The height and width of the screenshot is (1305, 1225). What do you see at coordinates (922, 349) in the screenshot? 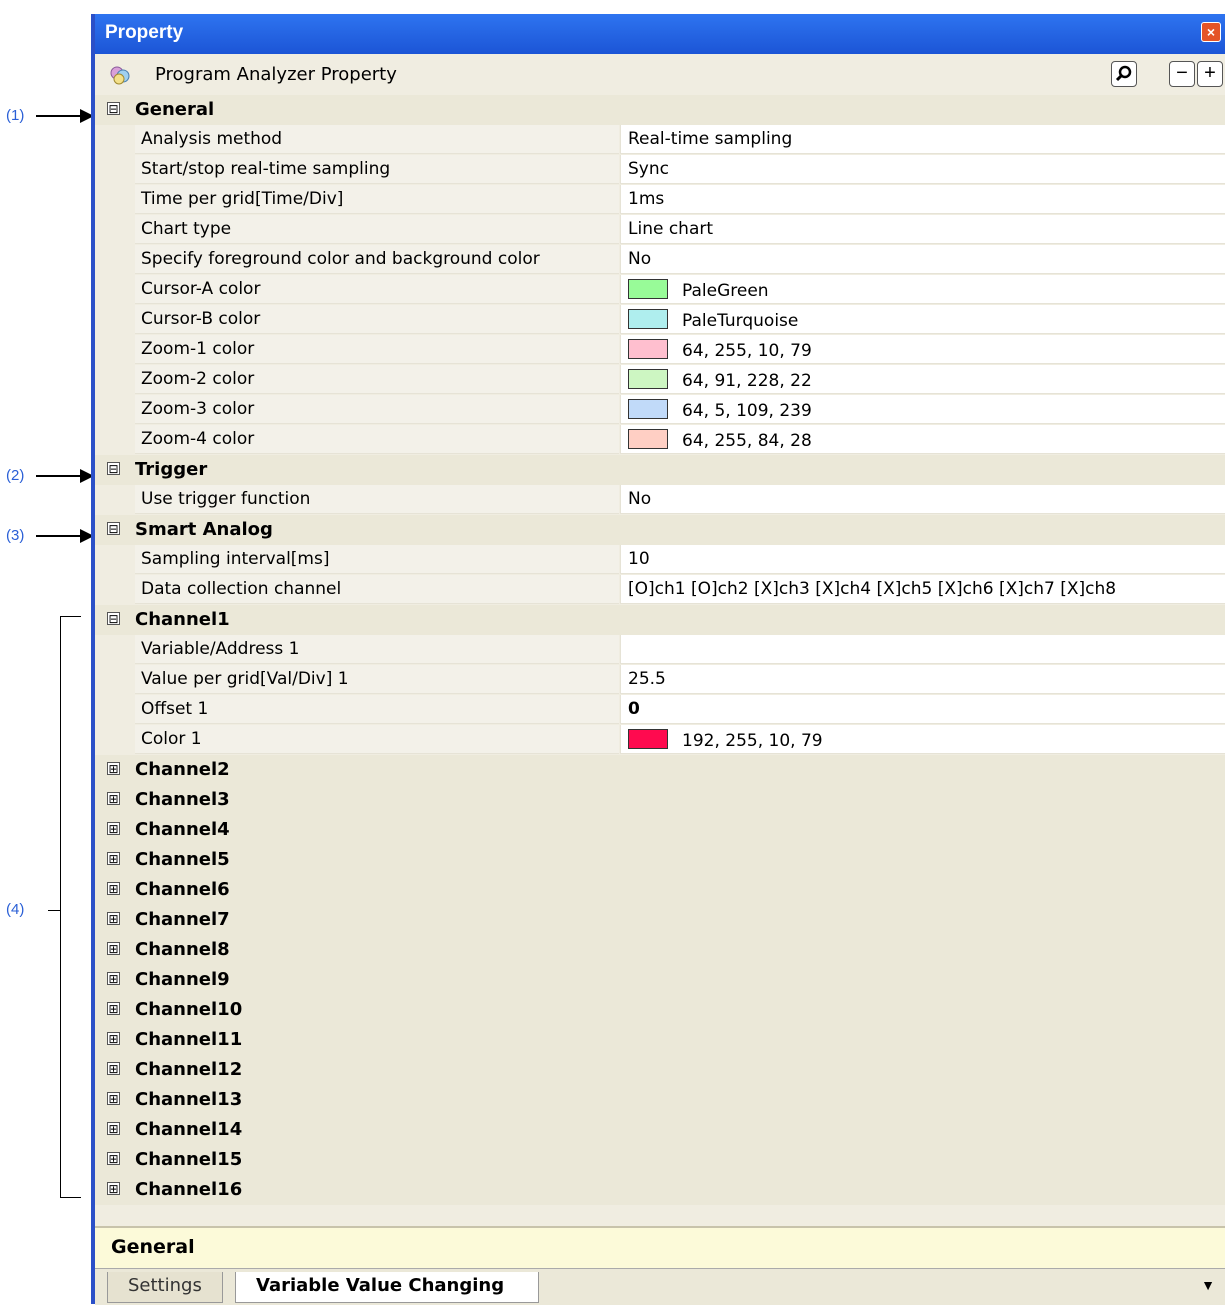
I see `property-value: 64, 255, 10, 79` at bounding box center [922, 349].